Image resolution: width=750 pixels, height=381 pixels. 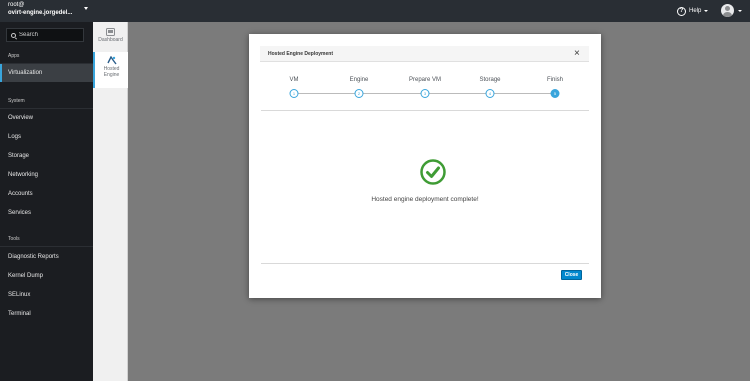 I want to click on sidebar-item-networking: Networking, so click(x=46, y=175).